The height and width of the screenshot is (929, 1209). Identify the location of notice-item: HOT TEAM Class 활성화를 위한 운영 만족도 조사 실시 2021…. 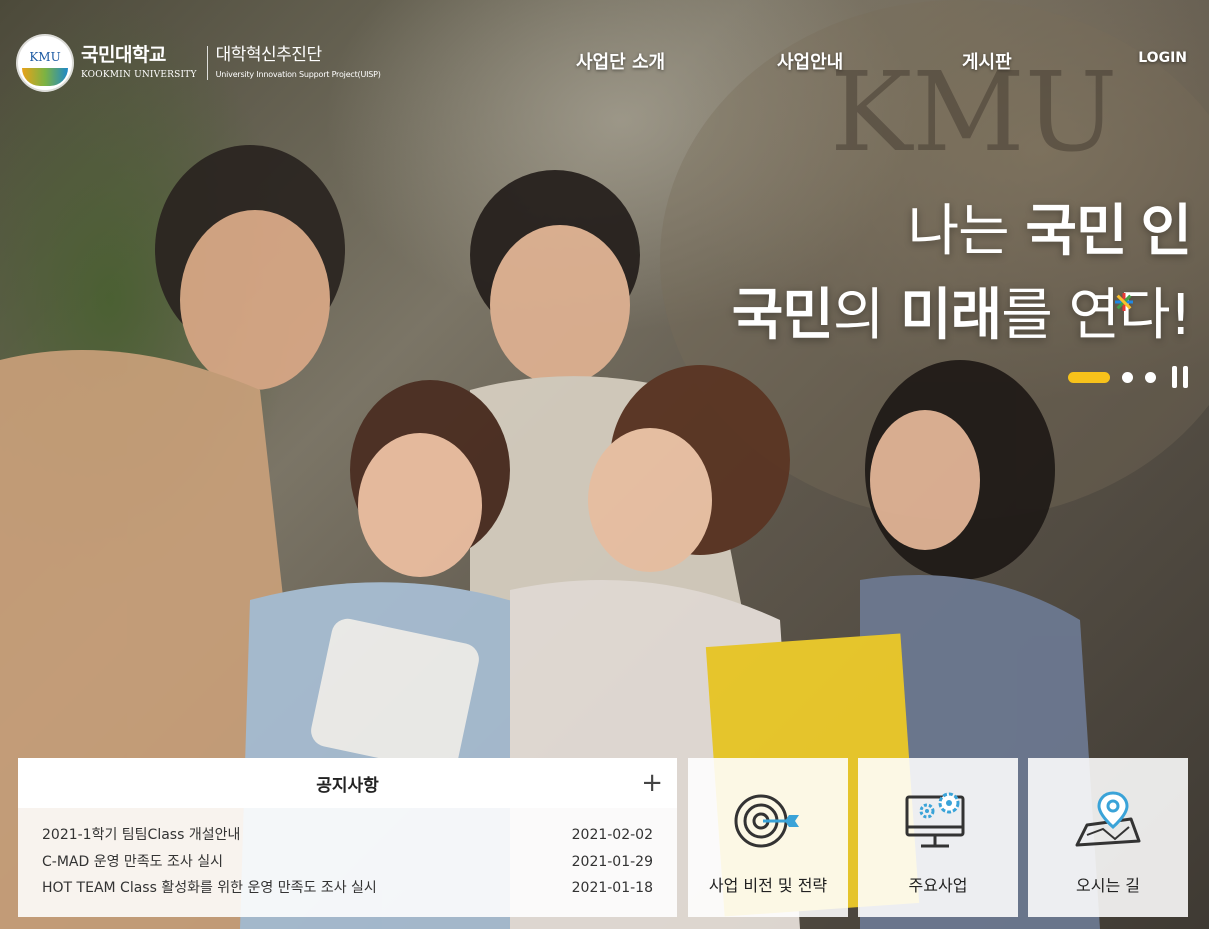
(347, 888).